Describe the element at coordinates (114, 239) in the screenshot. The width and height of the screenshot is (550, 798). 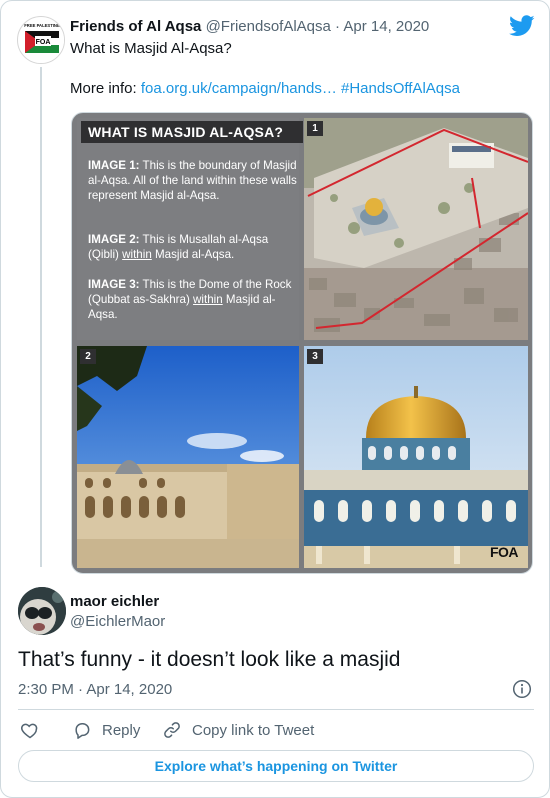
I see `p2-label: IMAGE 2:` at that location.